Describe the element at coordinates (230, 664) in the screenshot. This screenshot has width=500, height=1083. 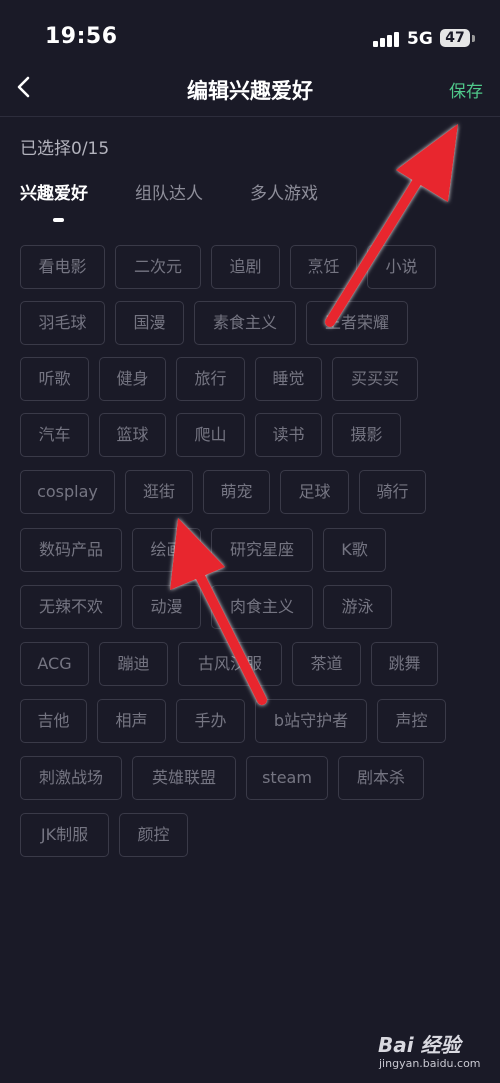
I see `tag-item: 古风汉服` at that location.